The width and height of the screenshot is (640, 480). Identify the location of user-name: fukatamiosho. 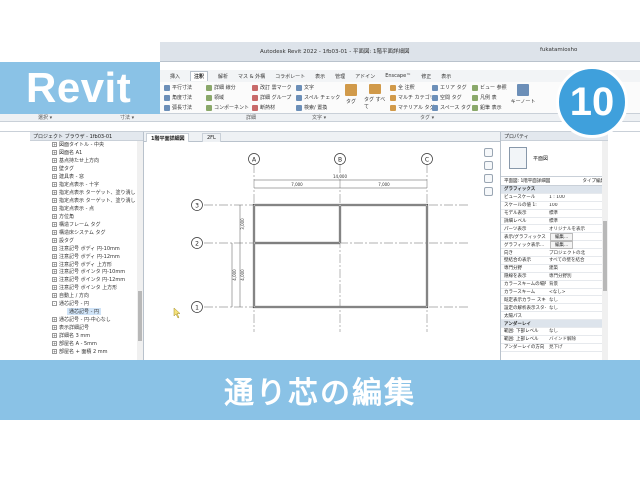
(558, 50).